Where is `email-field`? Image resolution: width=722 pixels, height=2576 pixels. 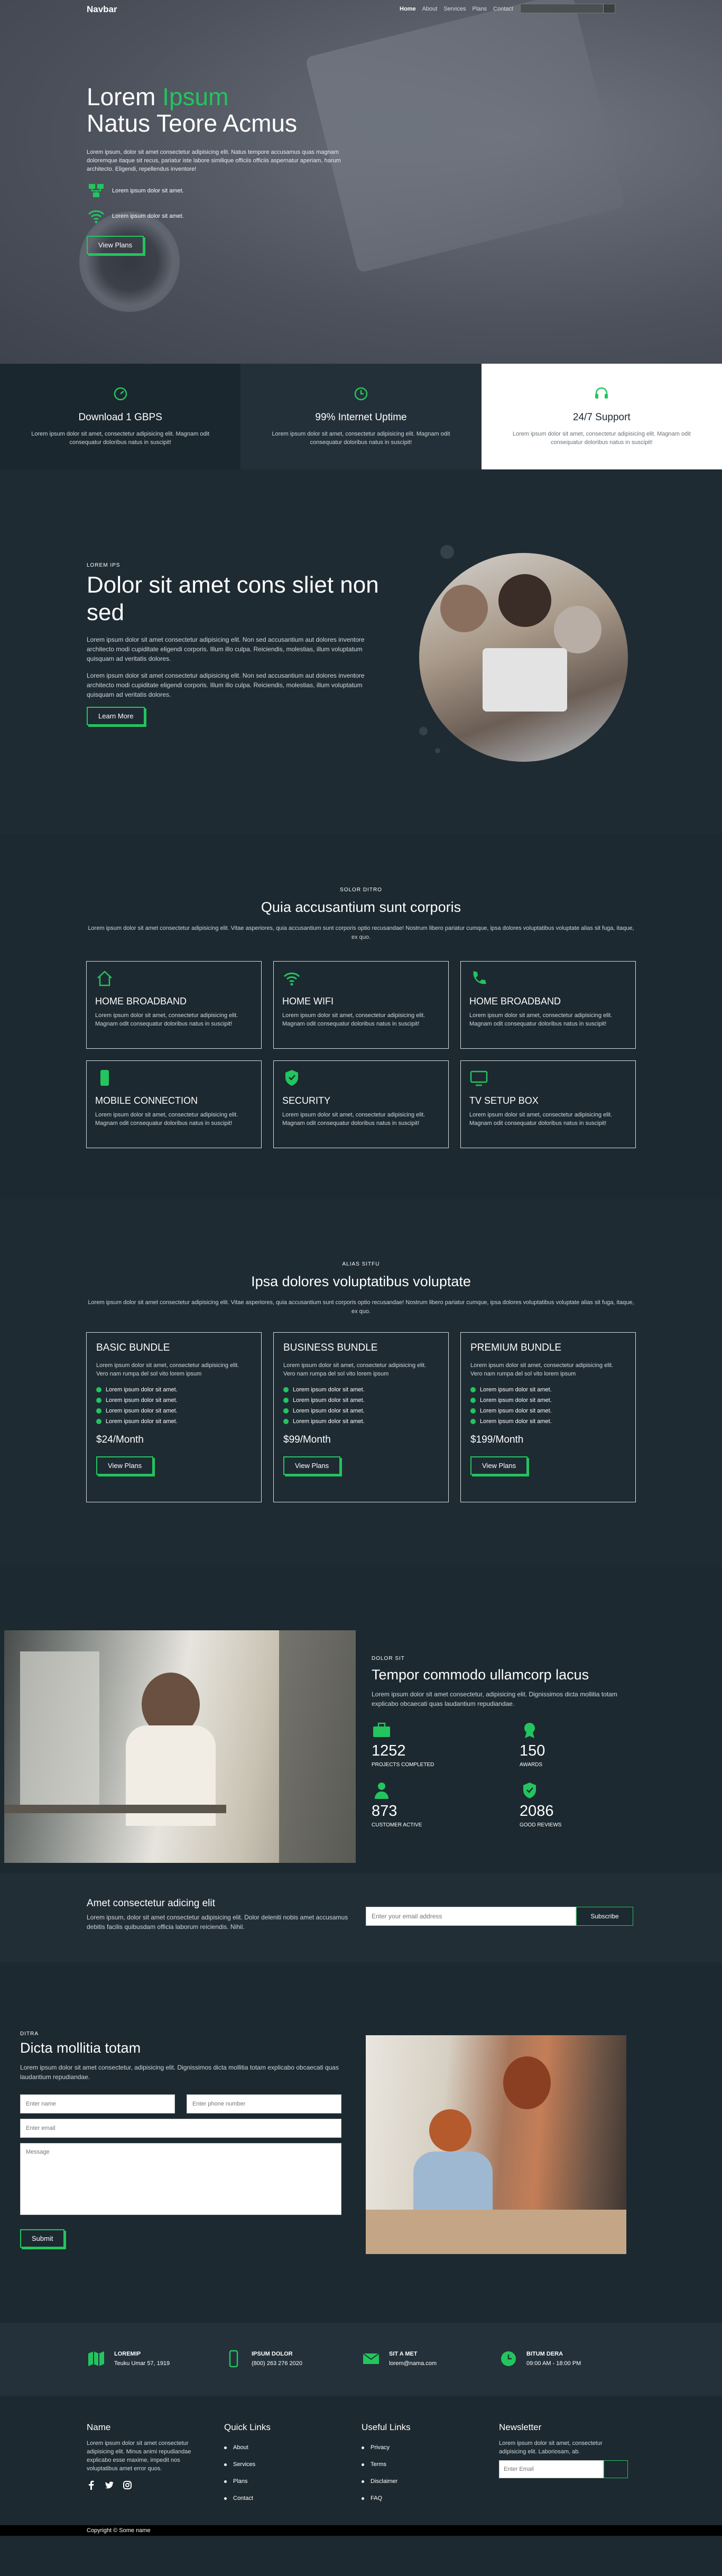
email-field is located at coordinates (181, 2128).